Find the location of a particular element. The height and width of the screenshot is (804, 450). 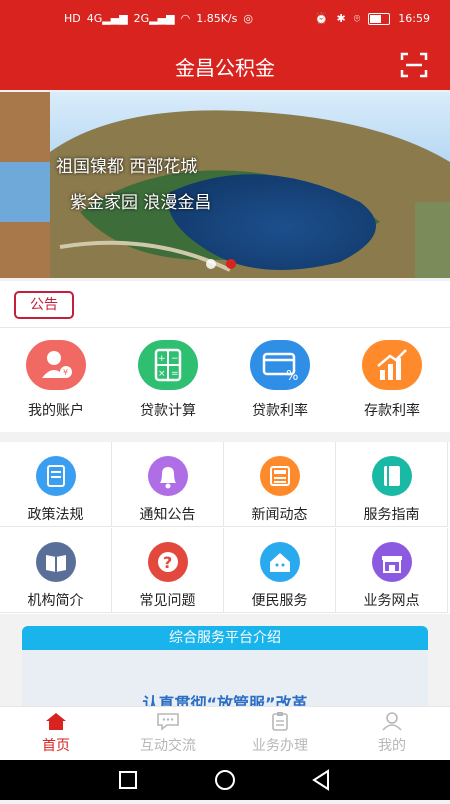

platform-intro-card: 综合服务平台介绍 认真贯彻“放管服”改革 is located at coordinates (225, 669).